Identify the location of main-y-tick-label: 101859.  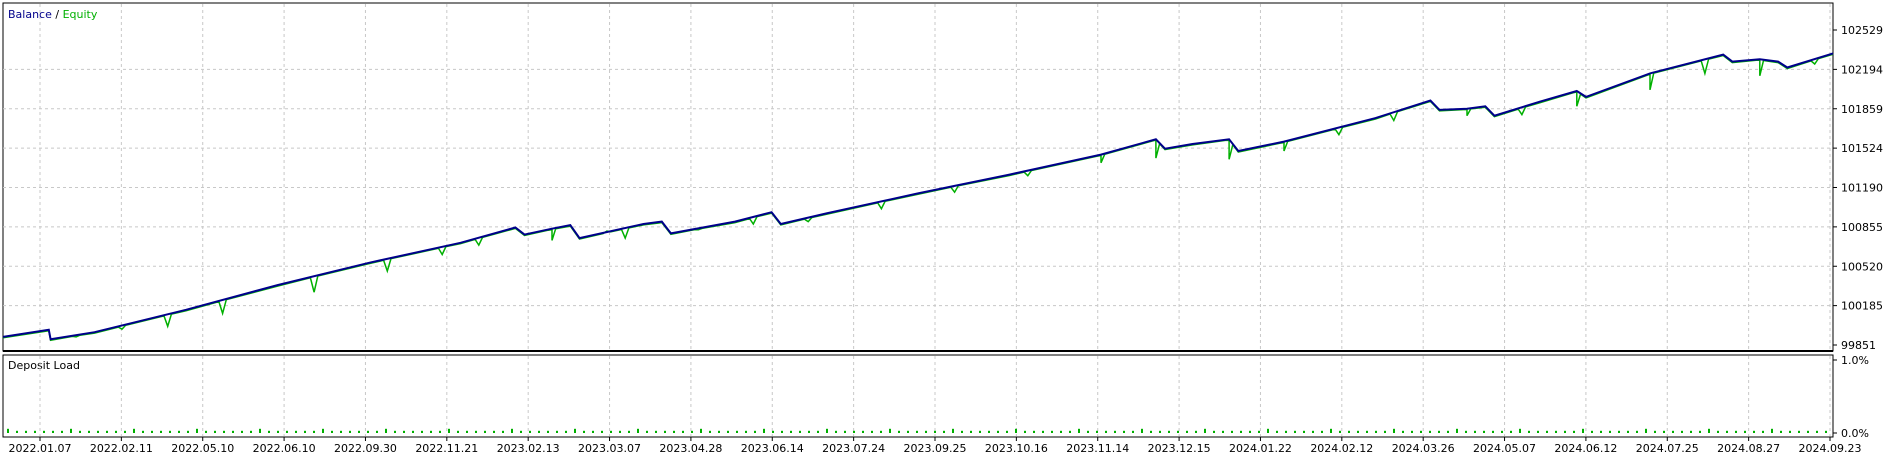
(1862, 109).